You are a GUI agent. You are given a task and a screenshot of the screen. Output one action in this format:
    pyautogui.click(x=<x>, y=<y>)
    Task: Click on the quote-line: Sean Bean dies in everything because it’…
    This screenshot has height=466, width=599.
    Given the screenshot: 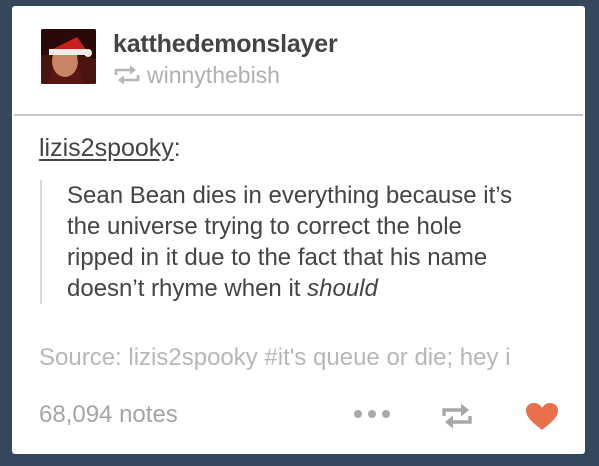 What is the action you would take?
    pyautogui.click(x=290, y=195)
    